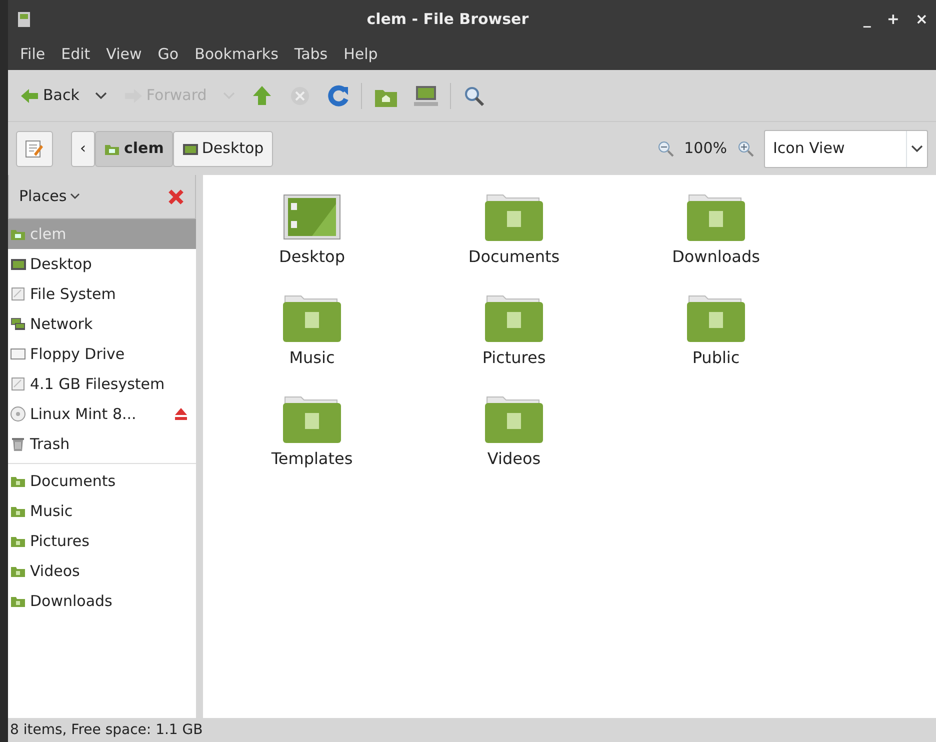 The height and width of the screenshot is (742, 936). I want to click on menu-item: Go, so click(168, 54).